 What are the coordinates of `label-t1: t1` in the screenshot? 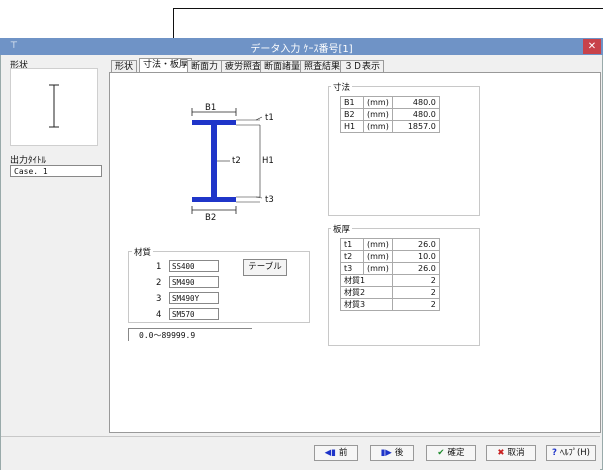 It's located at (269, 118).